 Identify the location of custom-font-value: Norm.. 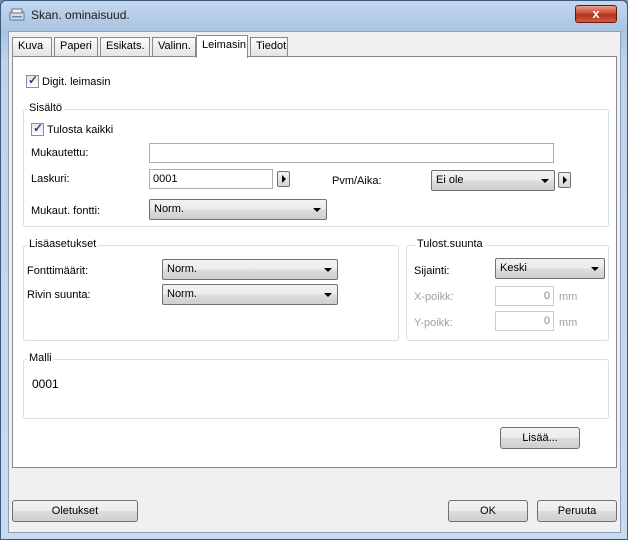
(169, 209).